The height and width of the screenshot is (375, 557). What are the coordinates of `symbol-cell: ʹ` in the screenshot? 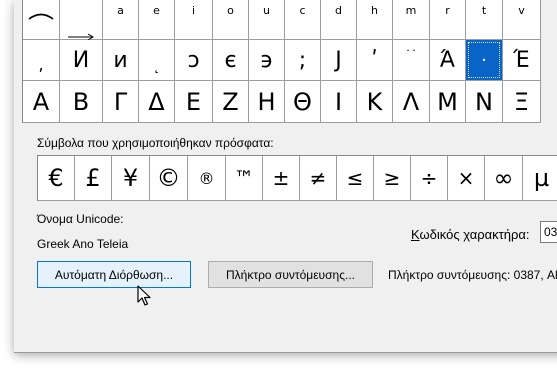 It's located at (375, 60).